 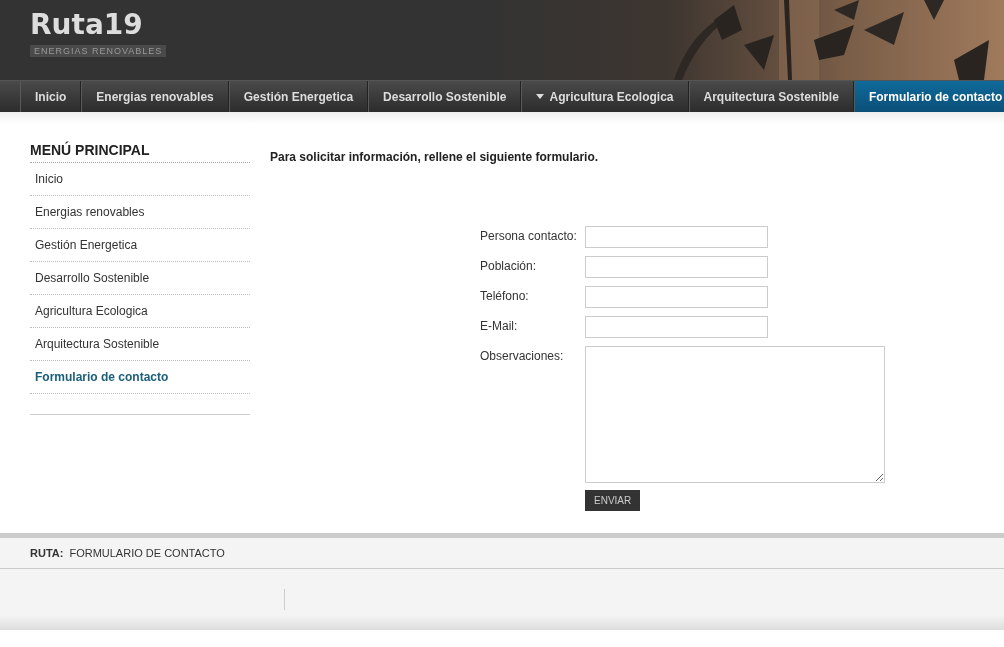 What do you see at coordinates (140, 377) in the screenshot?
I see `sidebar-item: Formulario de contacto` at bounding box center [140, 377].